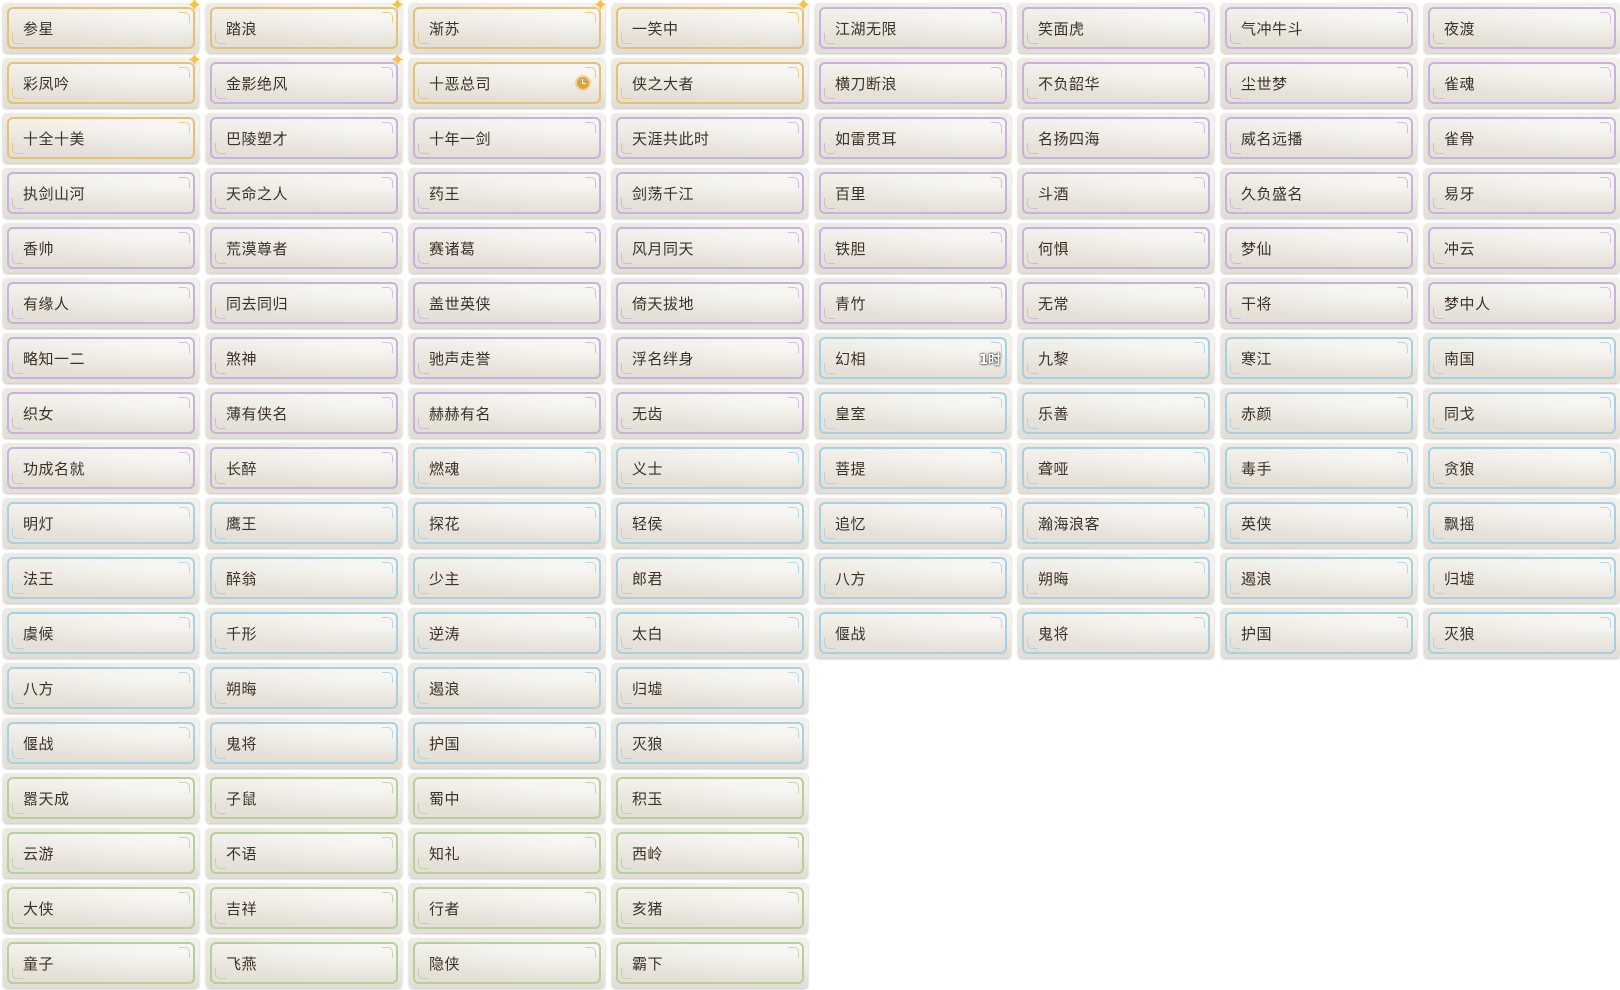 The height and width of the screenshot is (990, 1620). What do you see at coordinates (507, 523) in the screenshot?
I see `title-tile: 探花` at bounding box center [507, 523].